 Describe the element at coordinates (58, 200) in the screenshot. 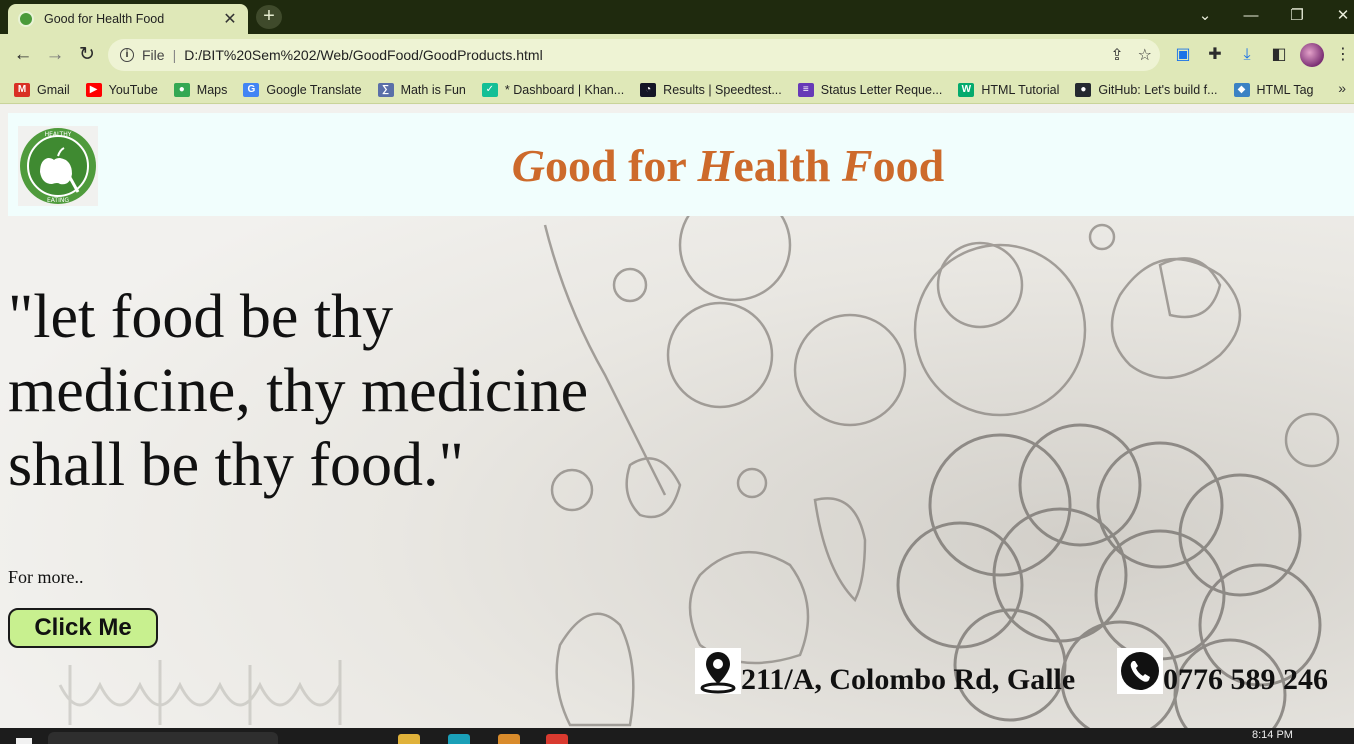

I see `logo-text-bottom: EATING` at that location.